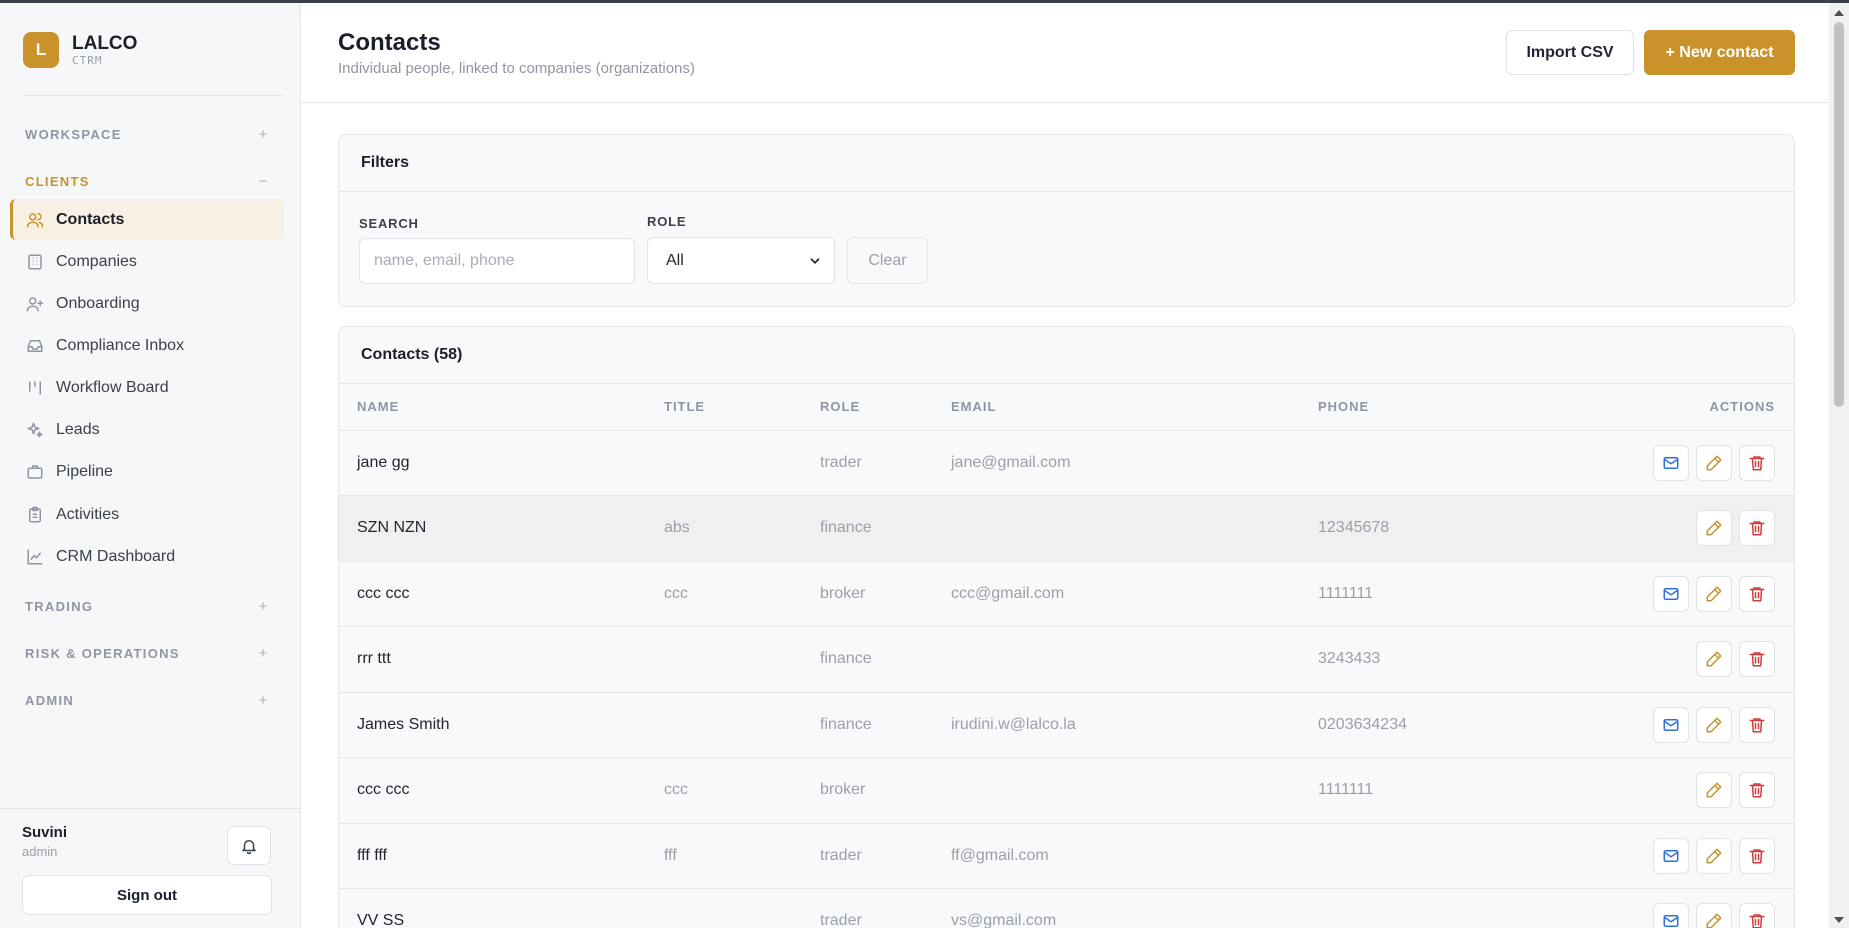 The width and height of the screenshot is (1849, 928). Describe the element at coordinates (742, 725) in the screenshot. I see `cell-title` at that location.